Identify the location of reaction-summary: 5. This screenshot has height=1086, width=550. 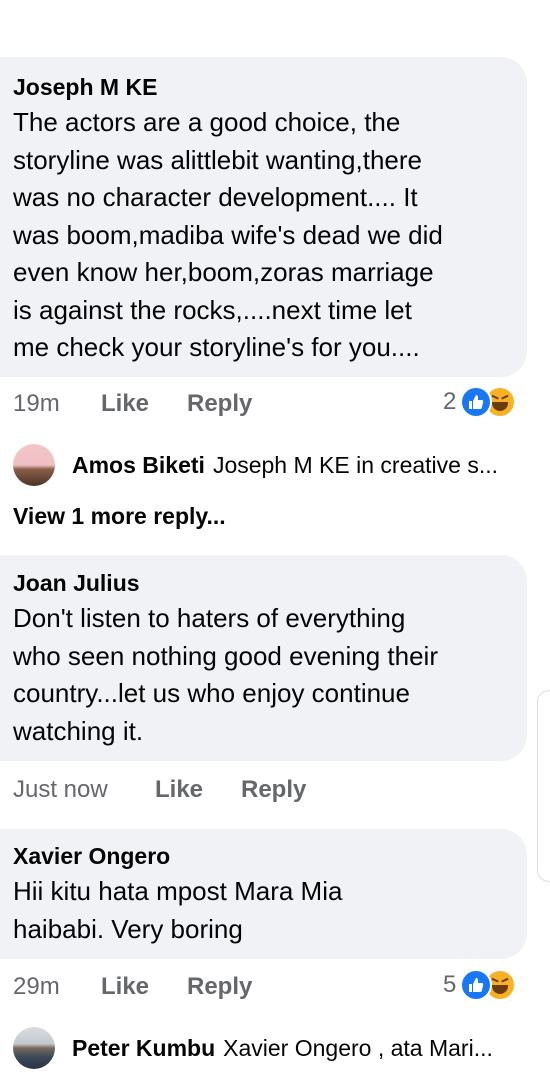
(480, 985).